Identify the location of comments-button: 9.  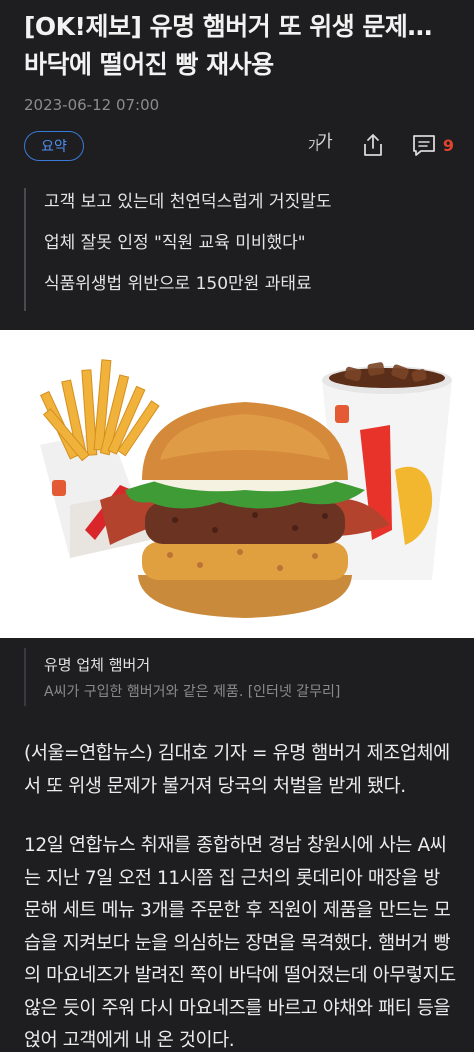
(432, 145).